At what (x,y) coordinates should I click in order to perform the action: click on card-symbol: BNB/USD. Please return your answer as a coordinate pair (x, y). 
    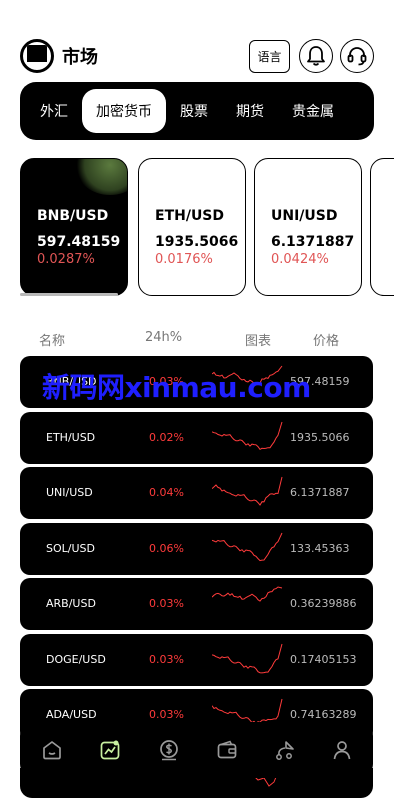
    Looking at the image, I should click on (73, 216).